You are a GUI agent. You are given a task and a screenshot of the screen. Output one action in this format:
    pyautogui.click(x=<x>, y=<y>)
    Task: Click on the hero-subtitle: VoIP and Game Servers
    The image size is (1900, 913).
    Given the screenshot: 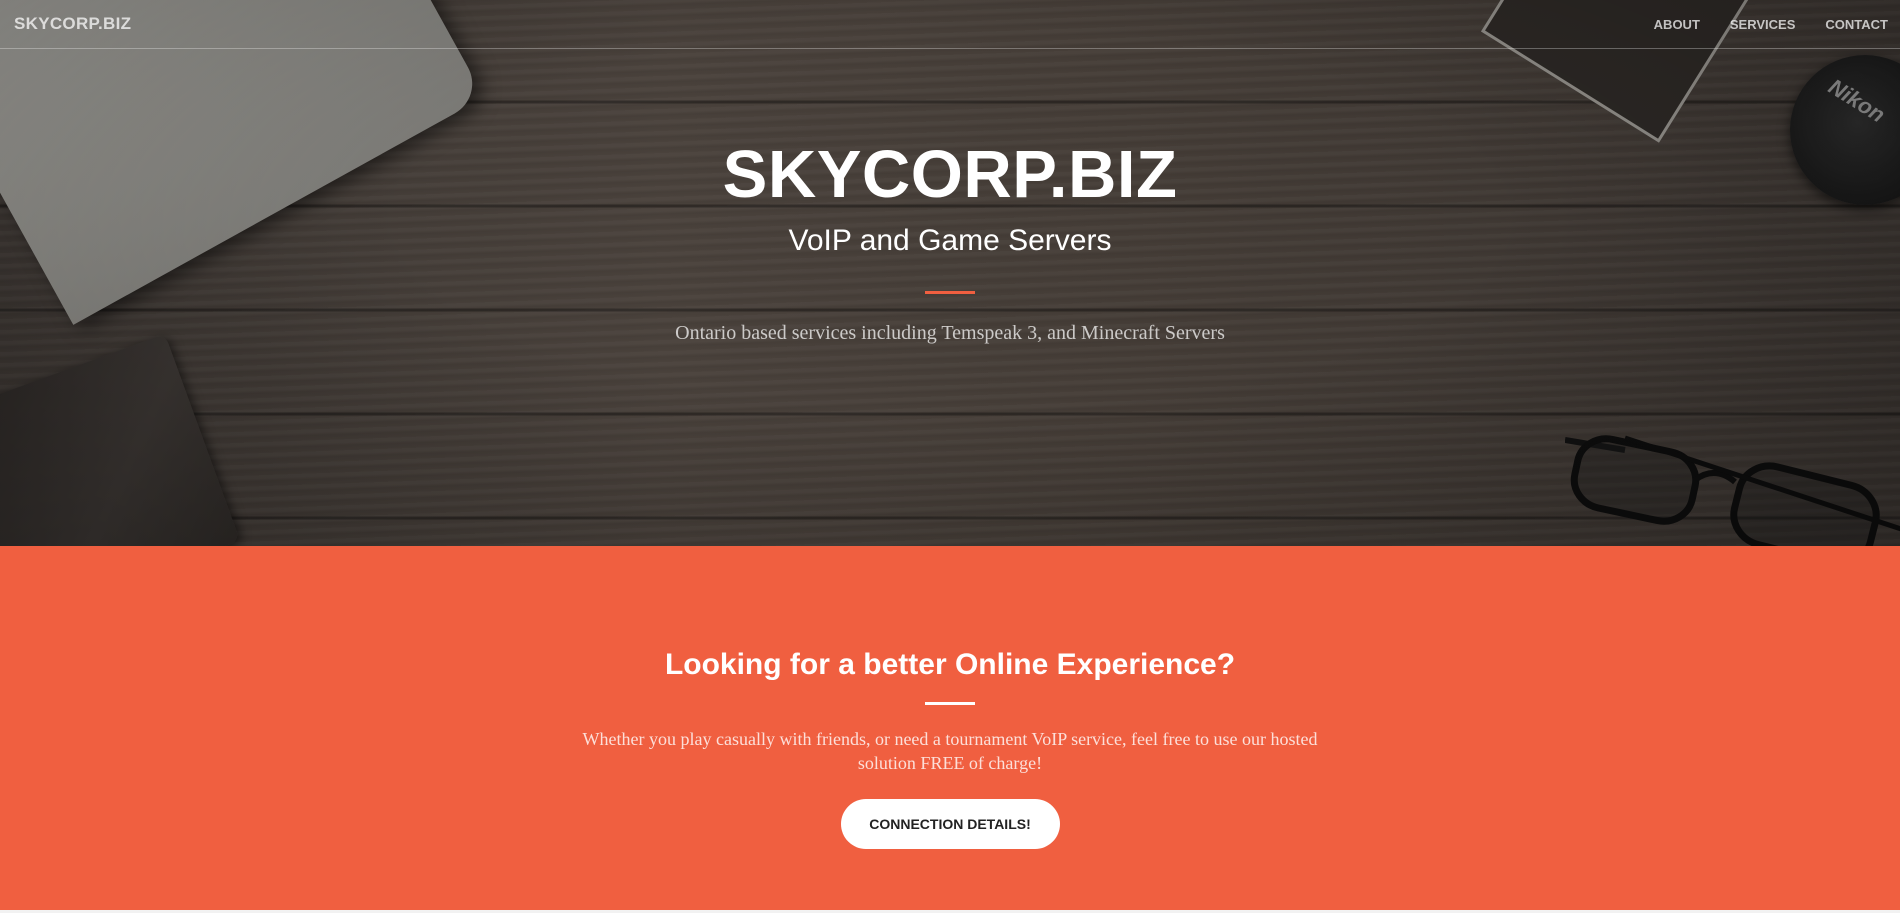 What is the action you would take?
    pyautogui.click(x=950, y=240)
    